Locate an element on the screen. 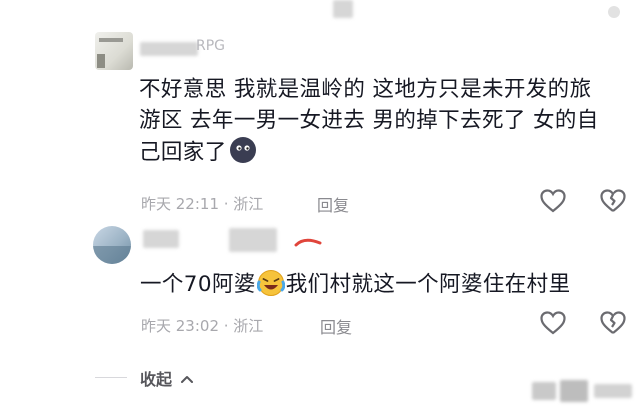  divider is located at coordinates (111, 377).